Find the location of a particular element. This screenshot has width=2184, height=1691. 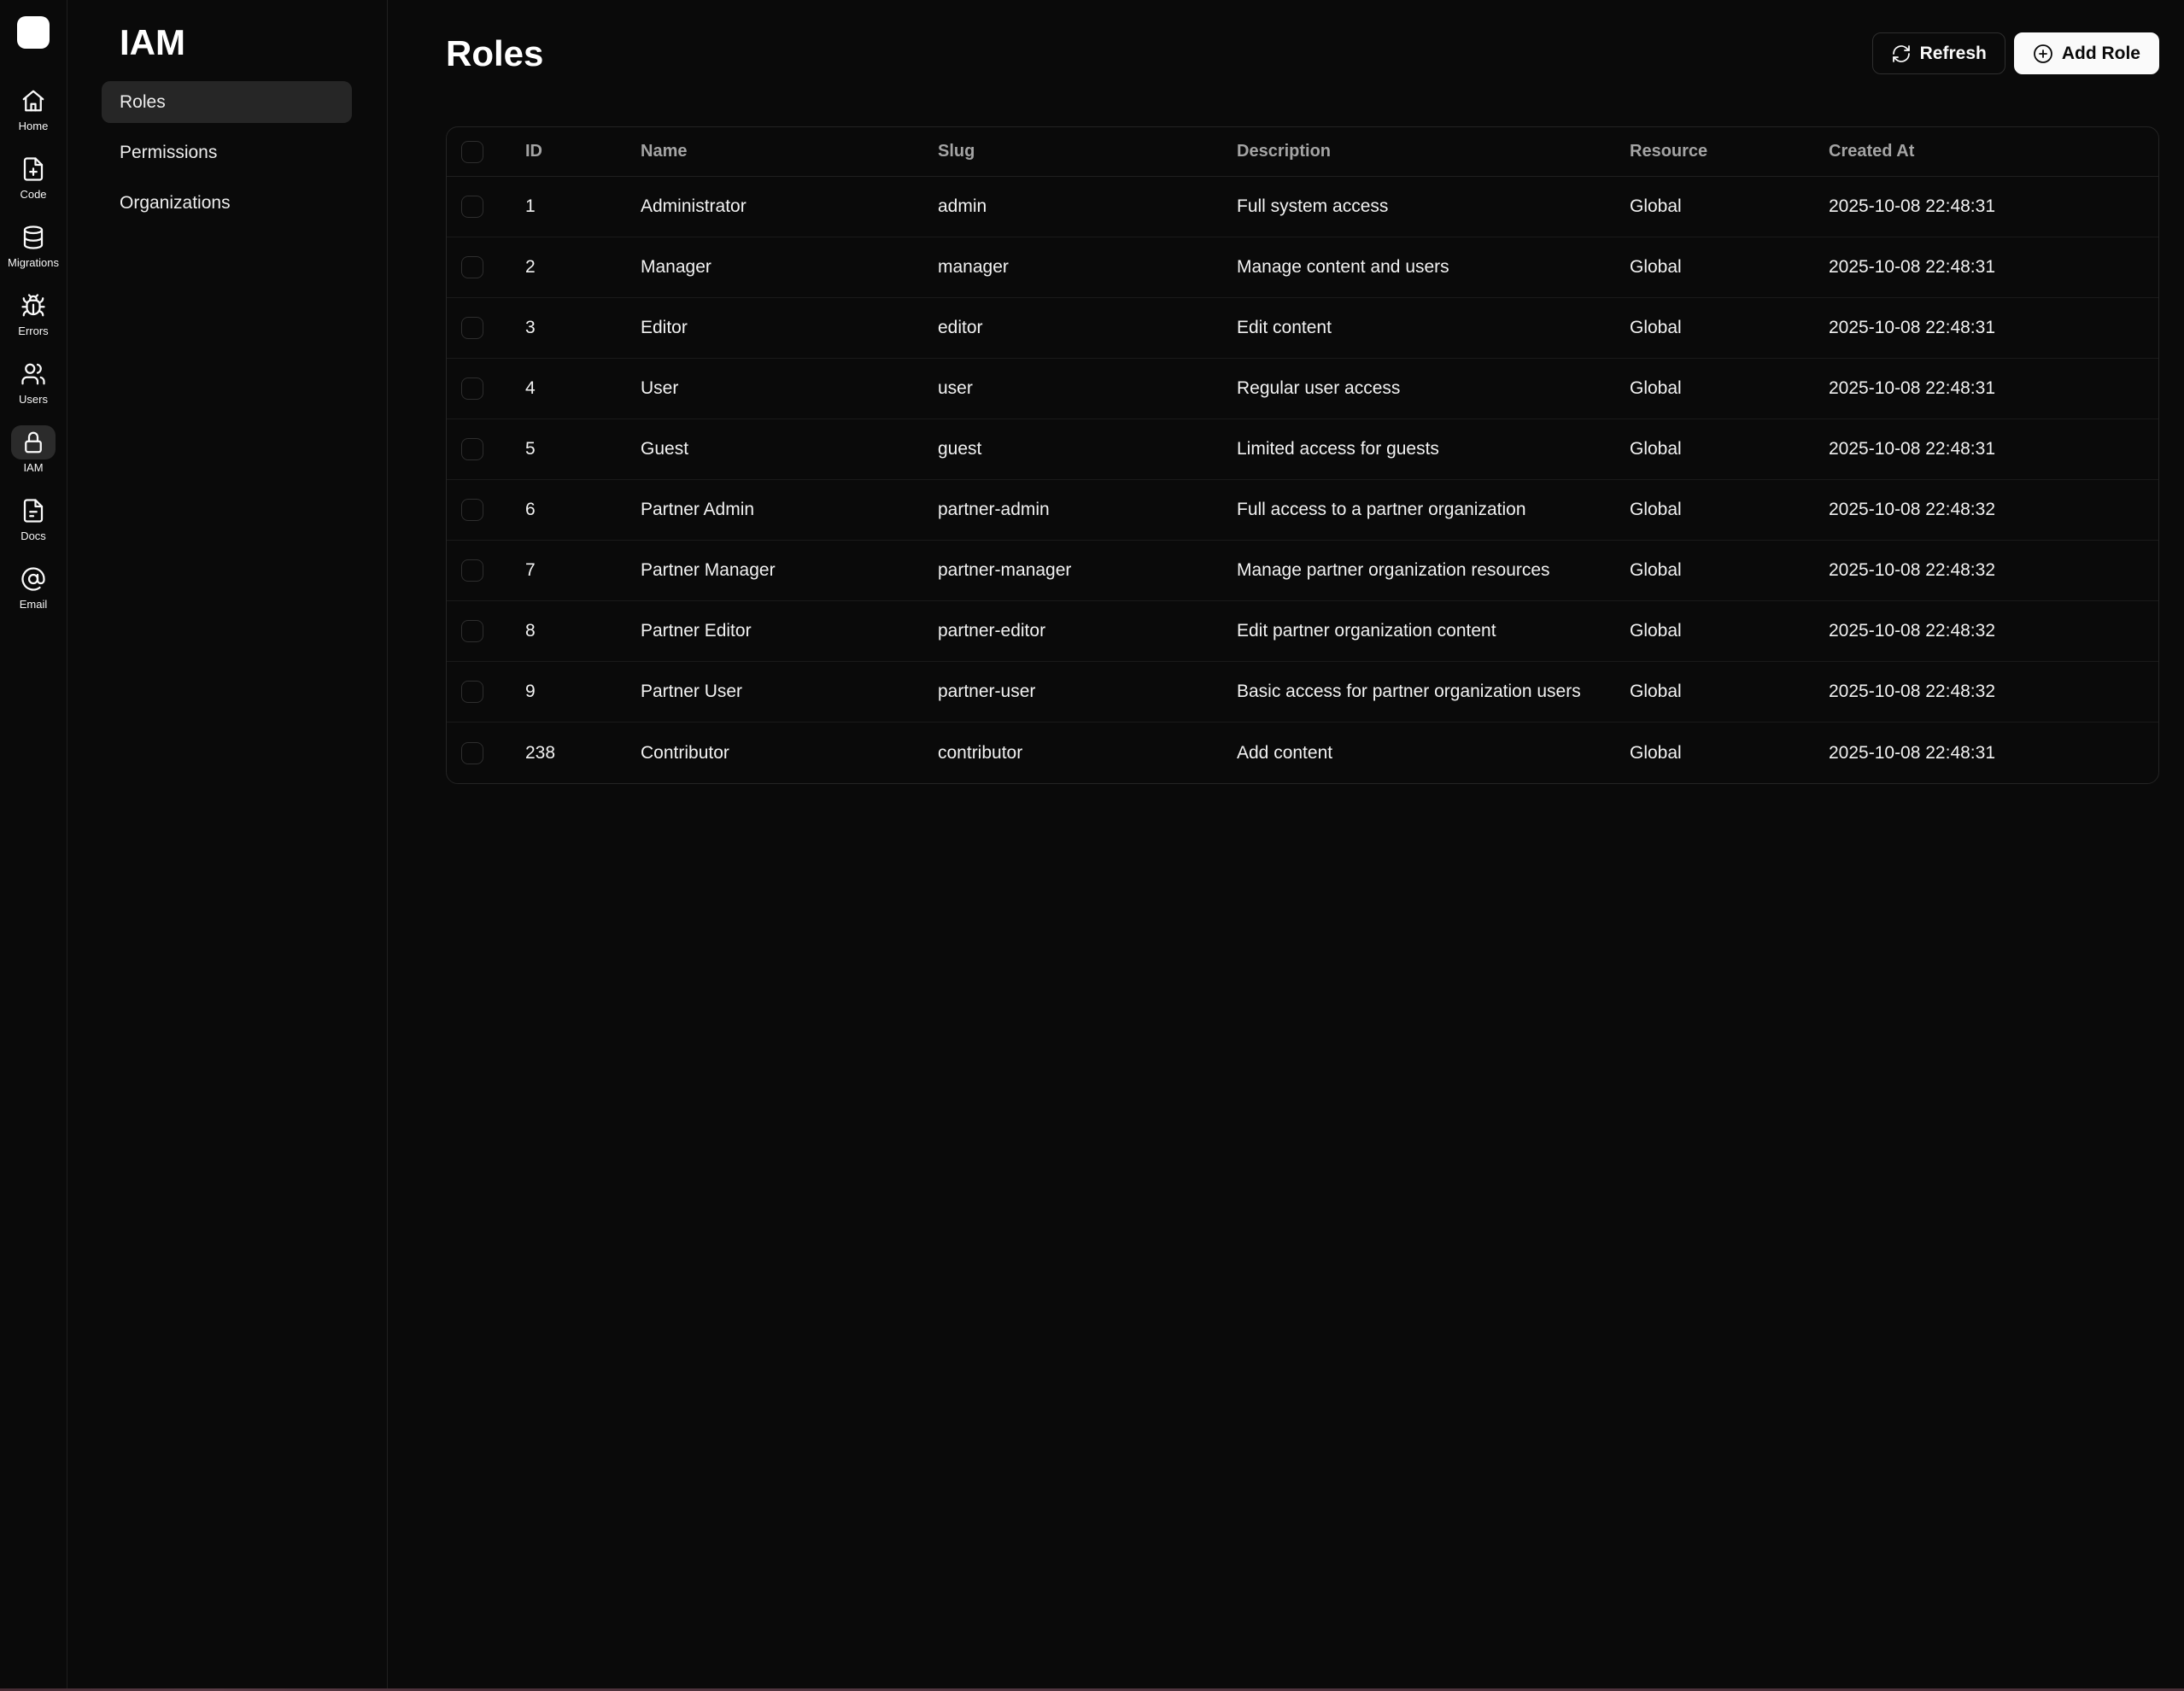

cell-name: Manager is located at coordinates (676, 267).